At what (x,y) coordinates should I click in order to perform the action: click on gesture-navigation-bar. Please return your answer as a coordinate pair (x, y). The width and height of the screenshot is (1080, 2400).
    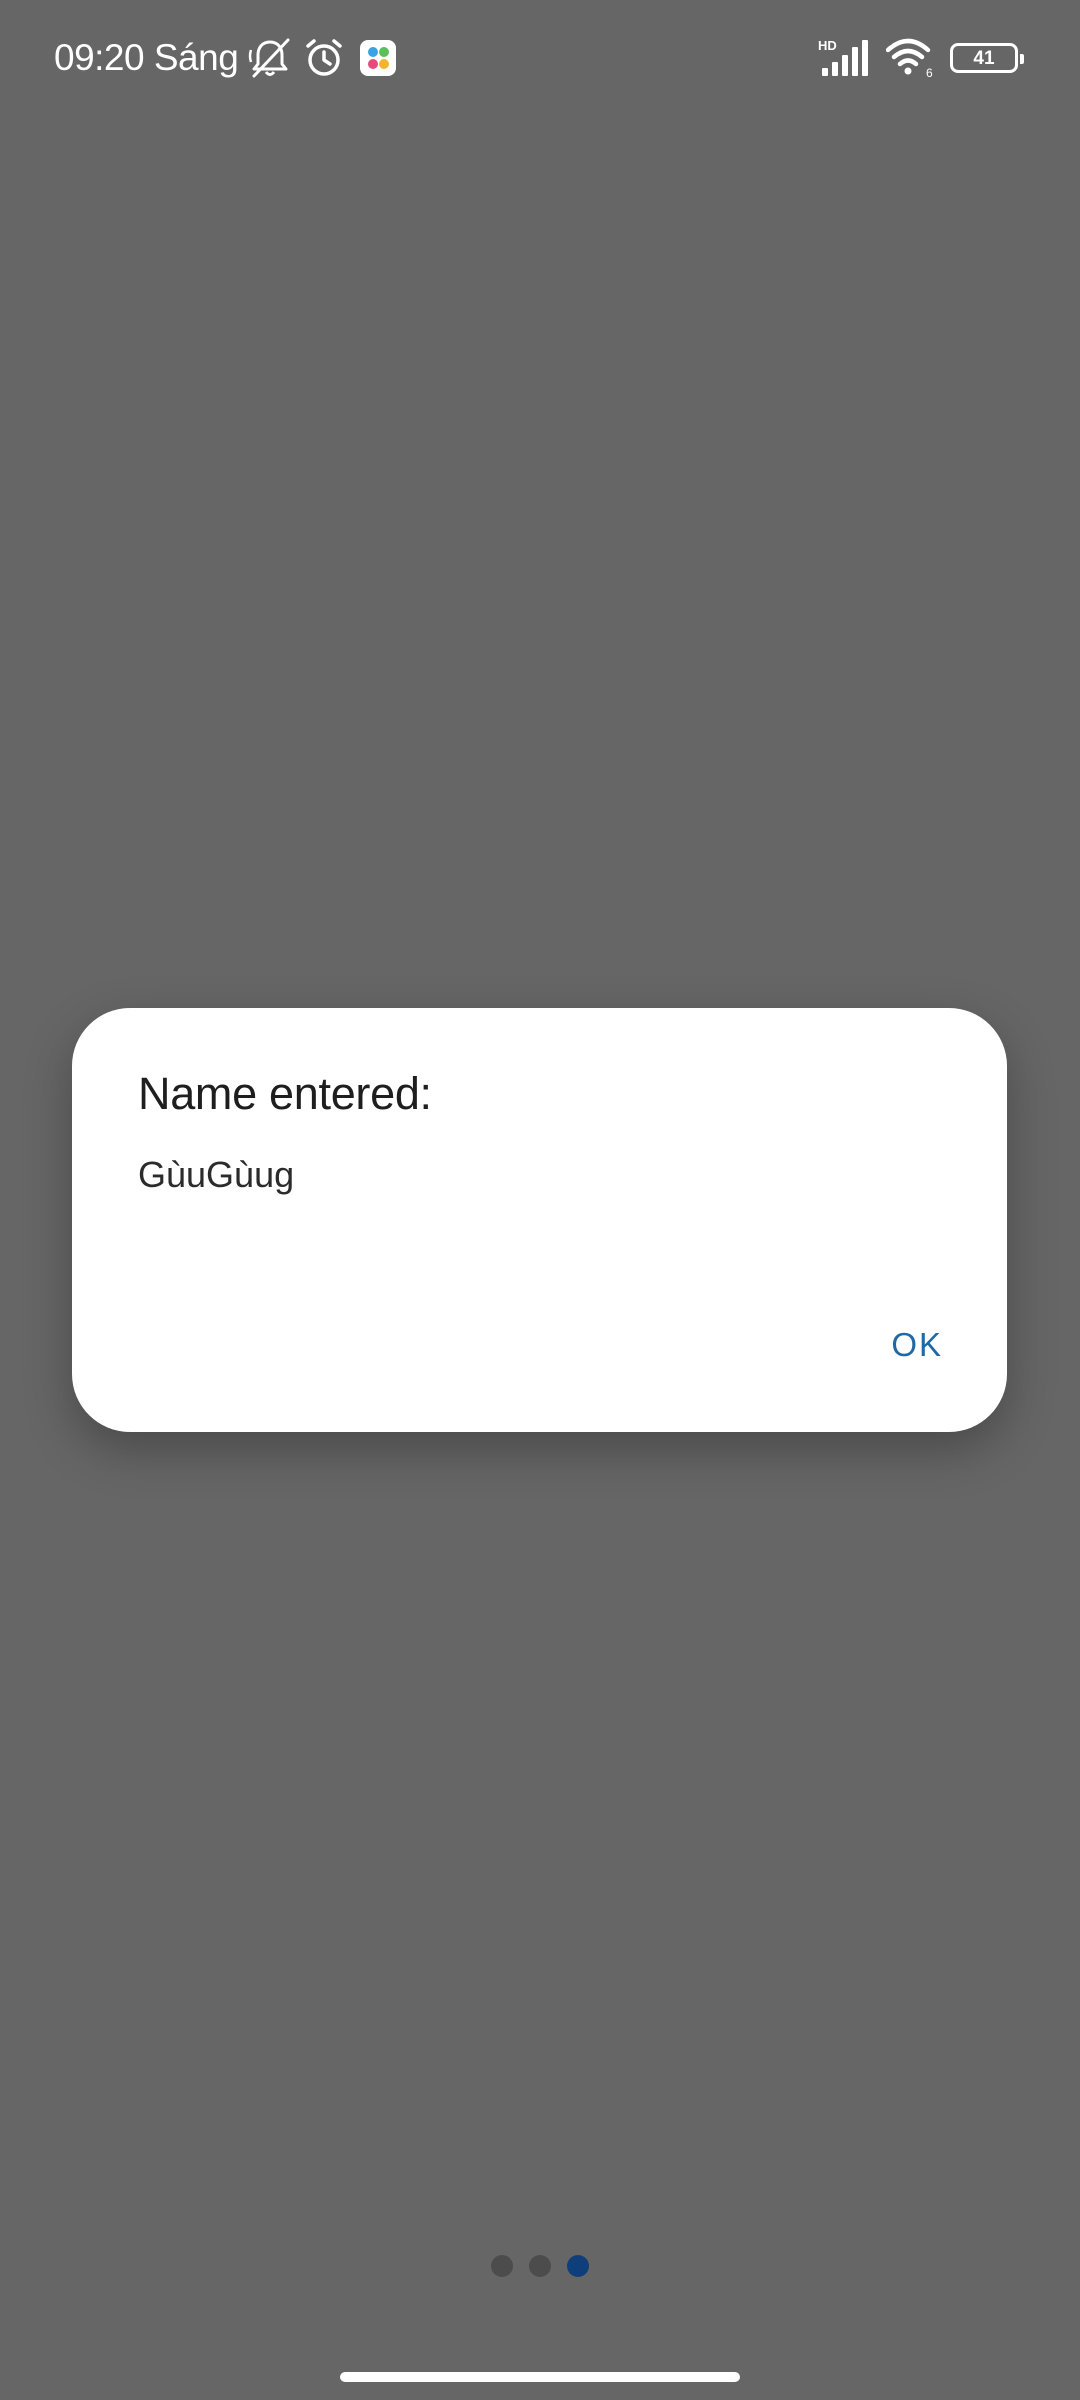
    Looking at the image, I should click on (540, 2377).